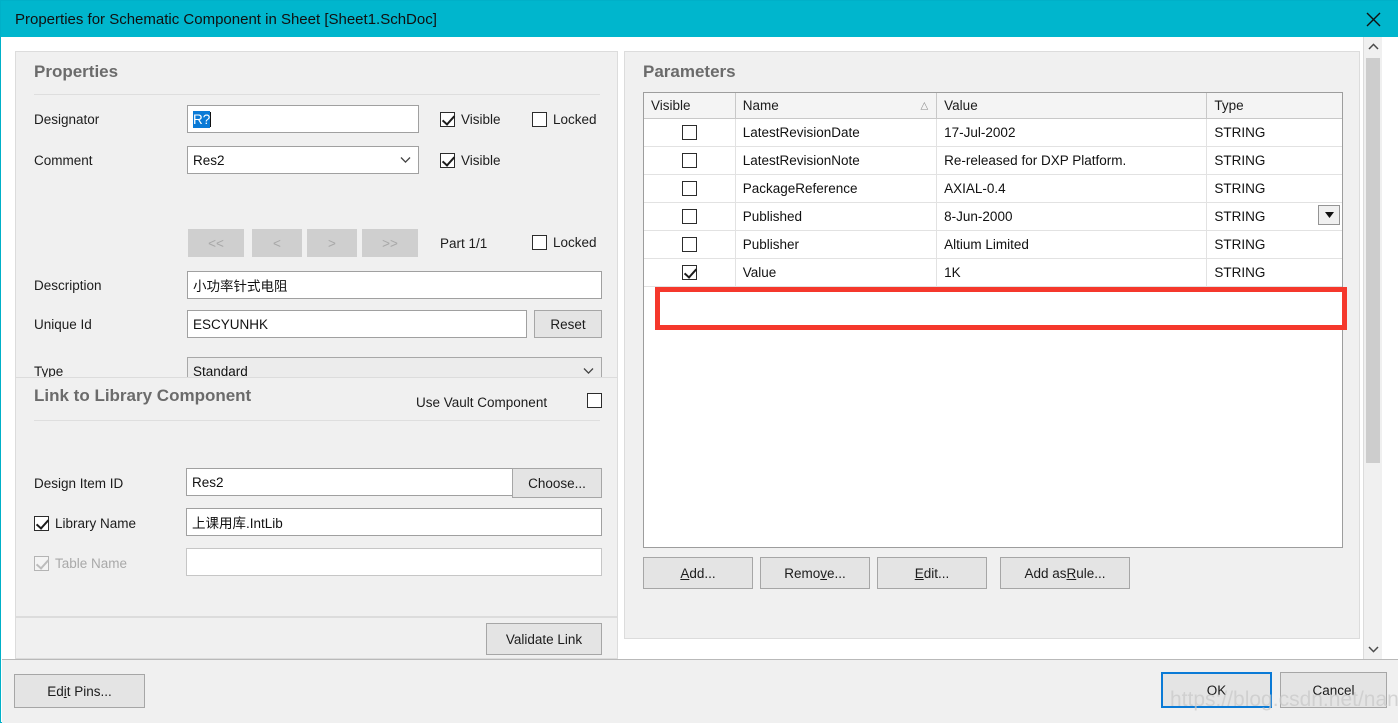 The image size is (1398, 723). I want to click on row-name-cell: LatestRevisionDate, so click(837, 132).